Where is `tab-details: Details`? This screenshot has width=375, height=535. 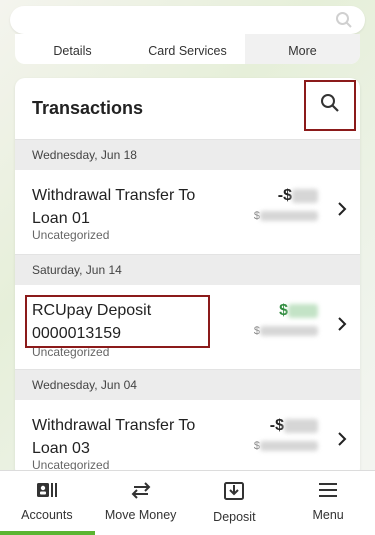 tab-details: Details is located at coordinates (72, 49).